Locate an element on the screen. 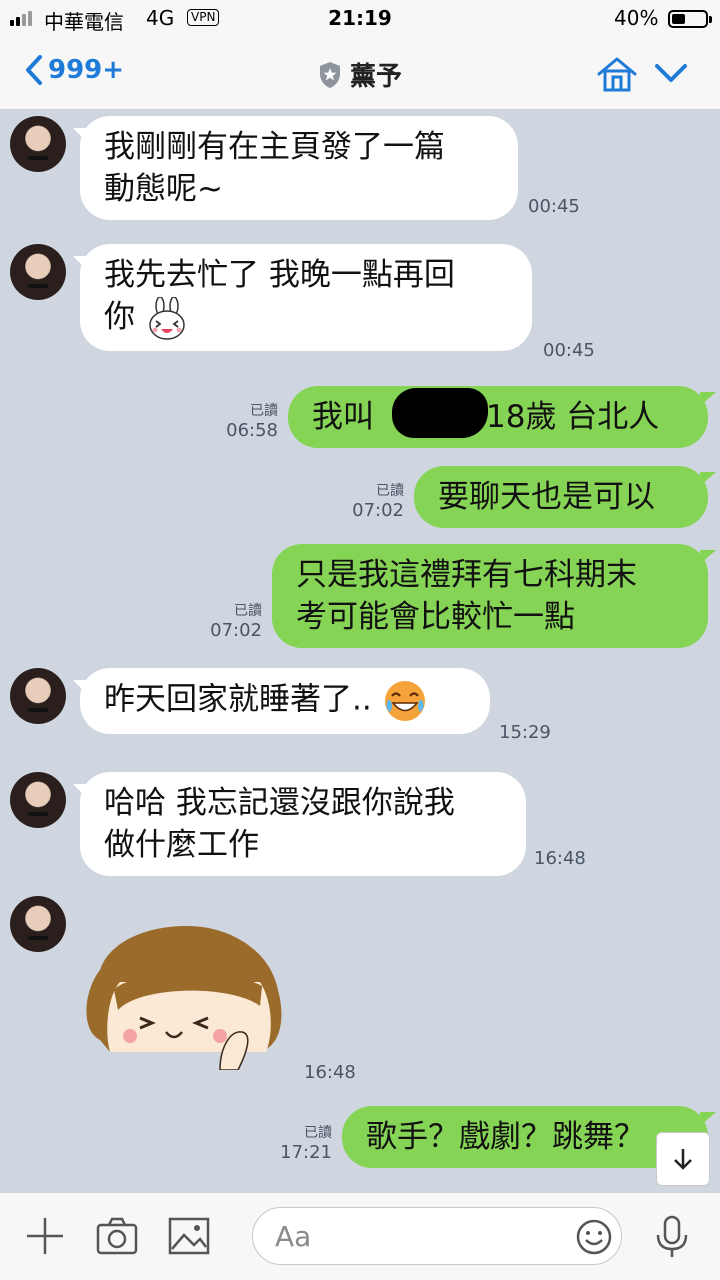 The image size is (720, 1280). message-time: 15:29 is located at coordinates (525, 732).